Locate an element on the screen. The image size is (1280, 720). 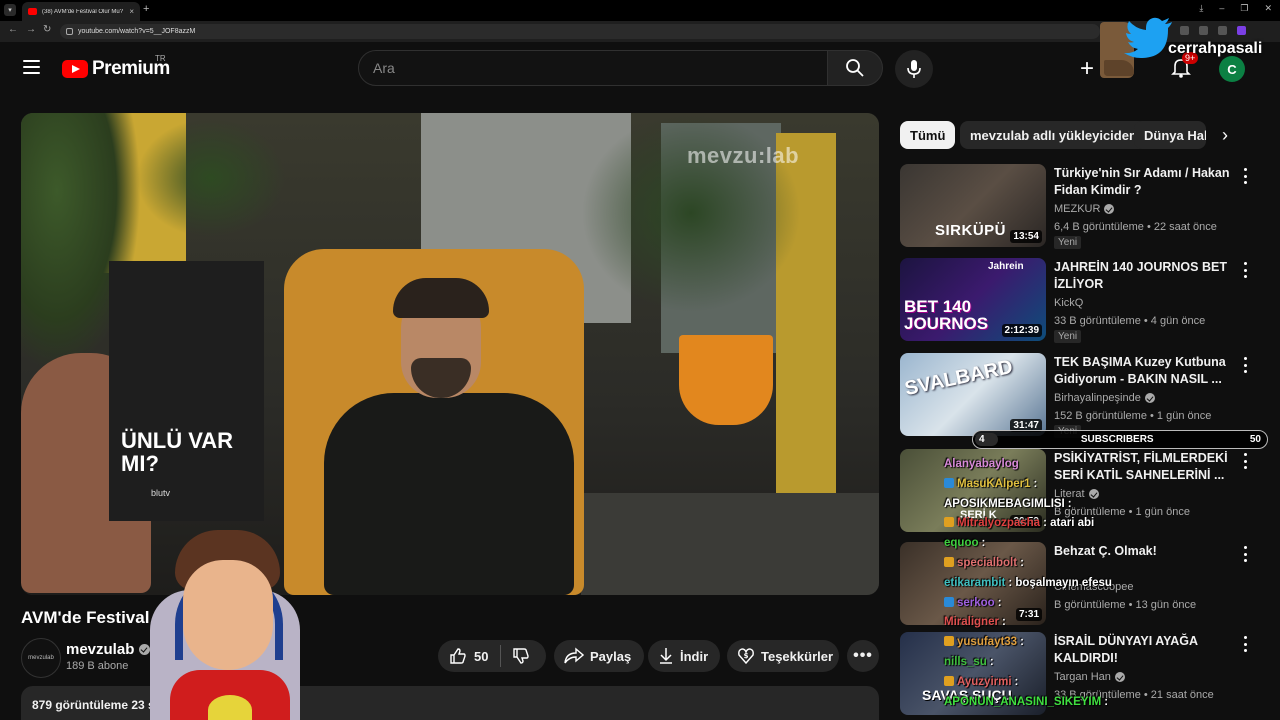
more-actions-button: ••• is located at coordinates (863, 656).